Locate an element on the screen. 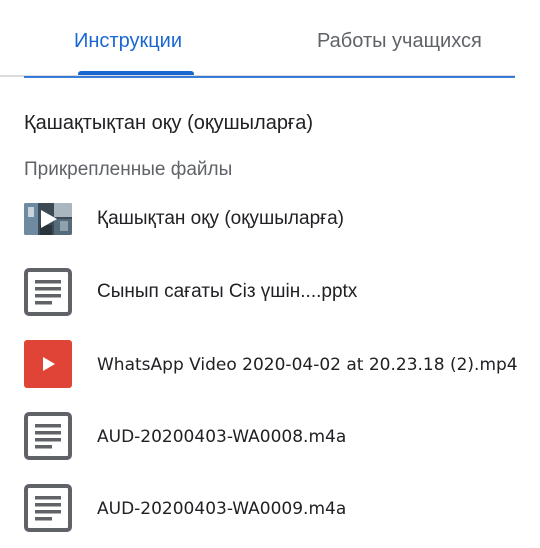 The image size is (540, 548). attachment-name: Сынып сағаты Сіз үшін....pptx is located at coordinates (227, 291).